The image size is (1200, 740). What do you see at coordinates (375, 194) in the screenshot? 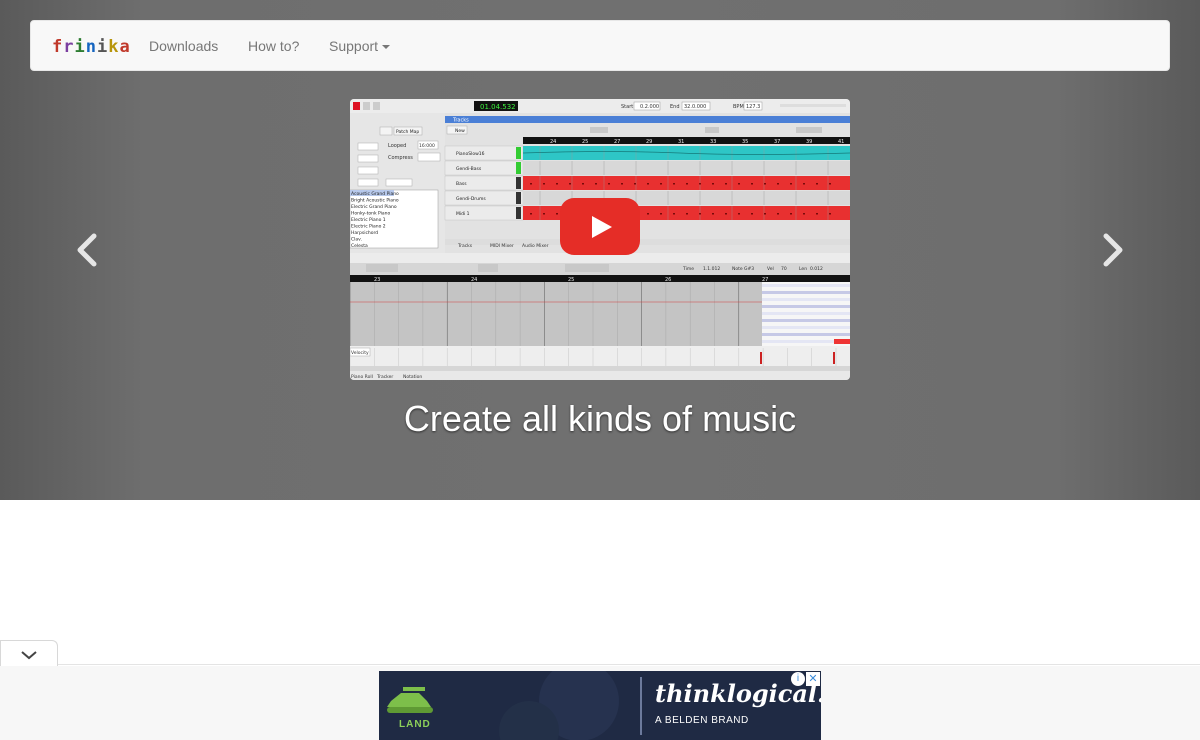
I see `instrument-item: Acoustic Grand Piano` at bounding box center [375, 194].